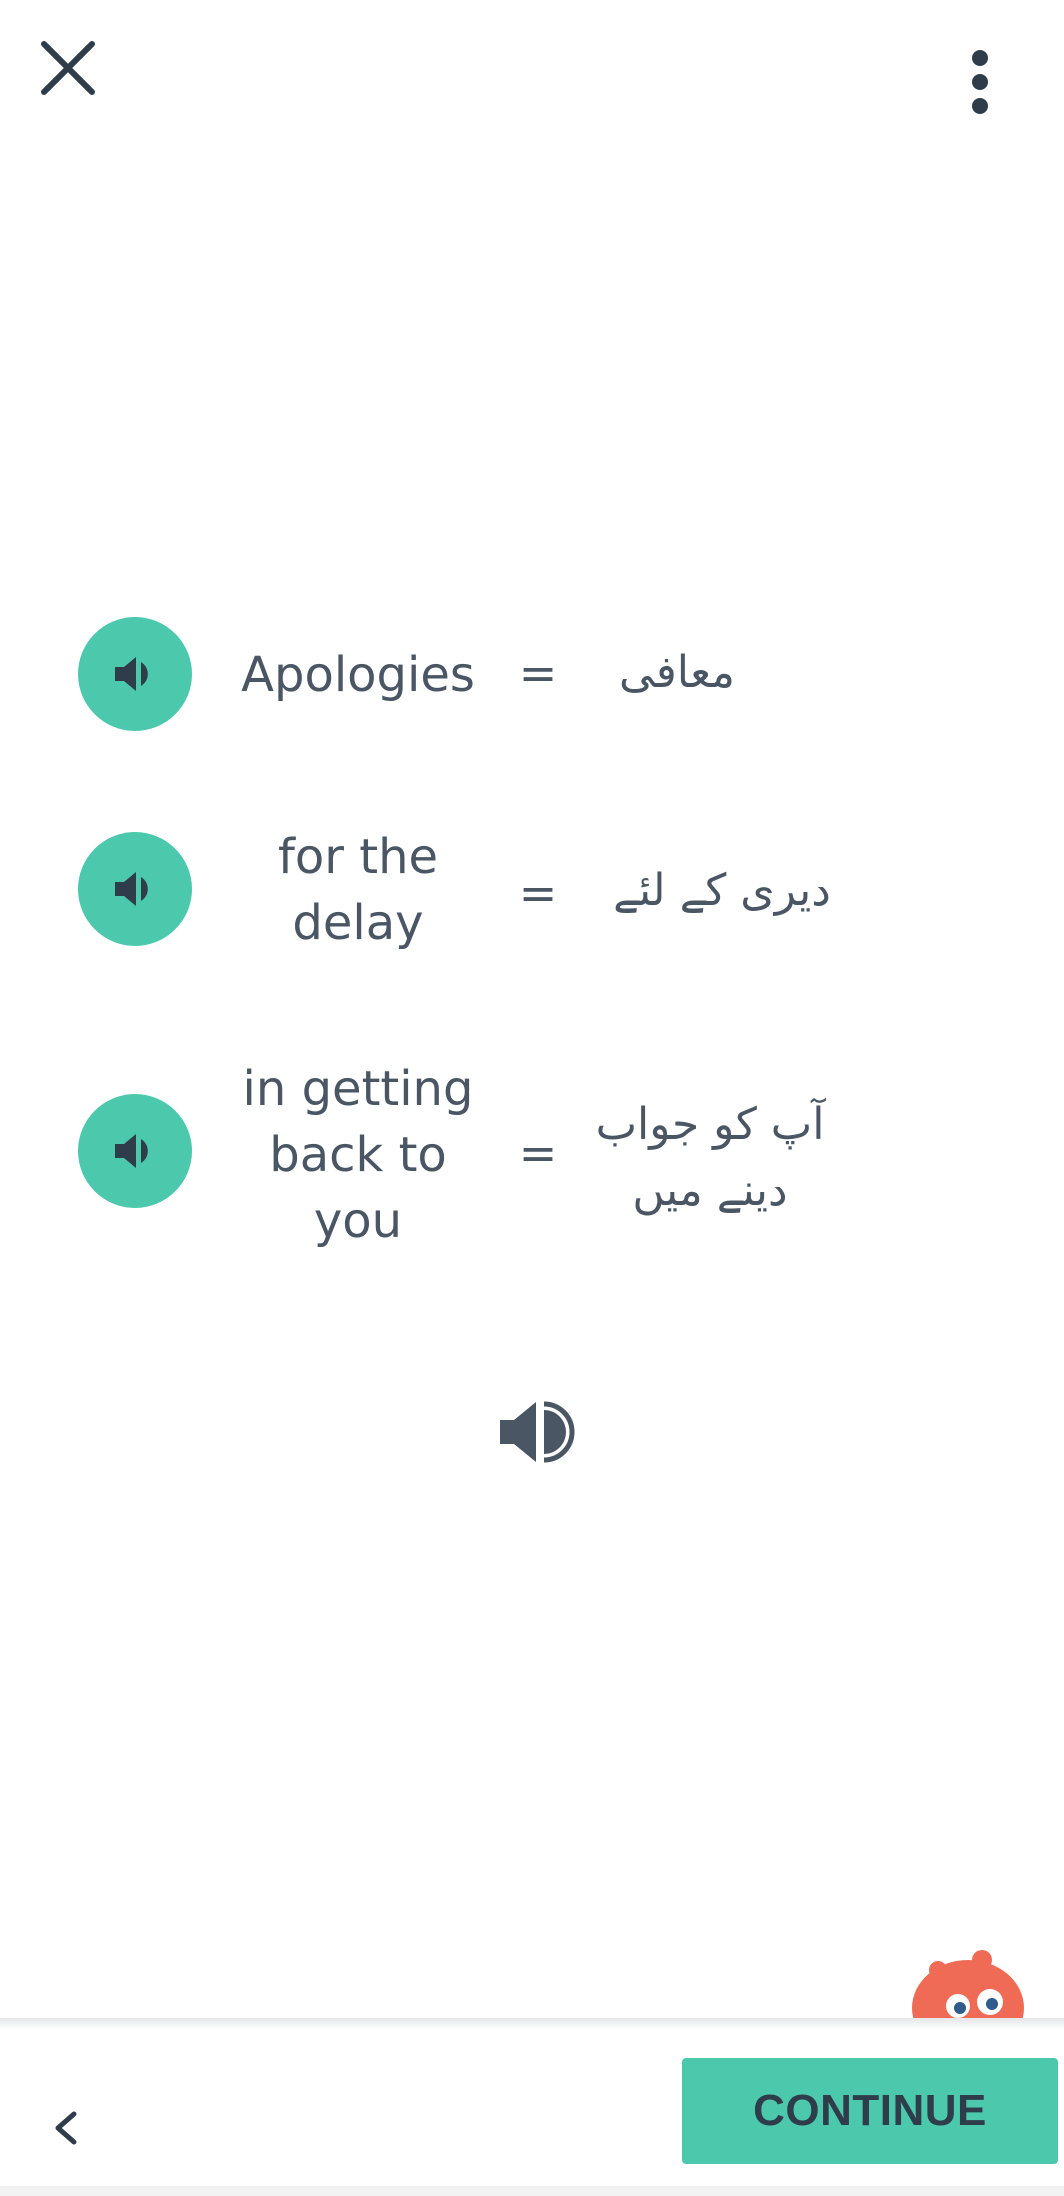  I want to click on phrase-row: Apologies = معافی, so click(532, 680).